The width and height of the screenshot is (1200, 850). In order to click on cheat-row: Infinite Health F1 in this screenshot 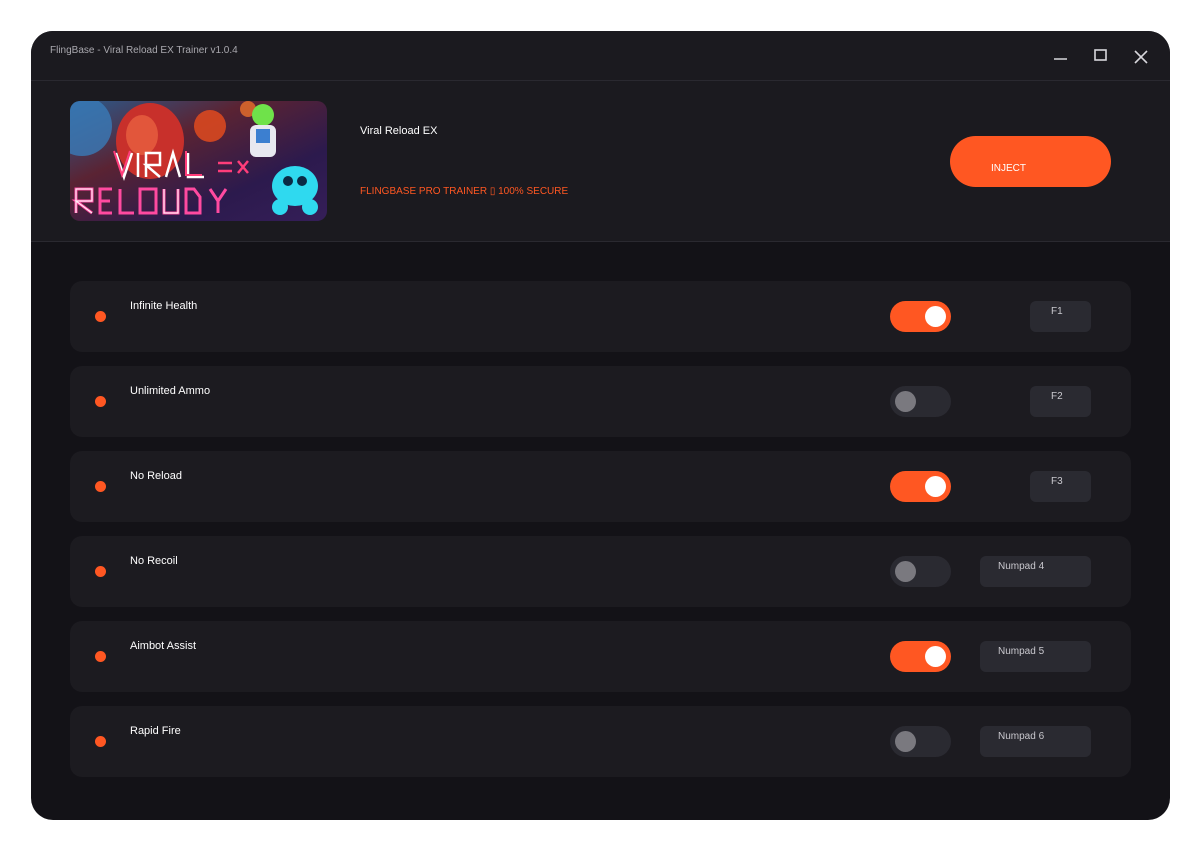, I will do `click(600, 316)`.